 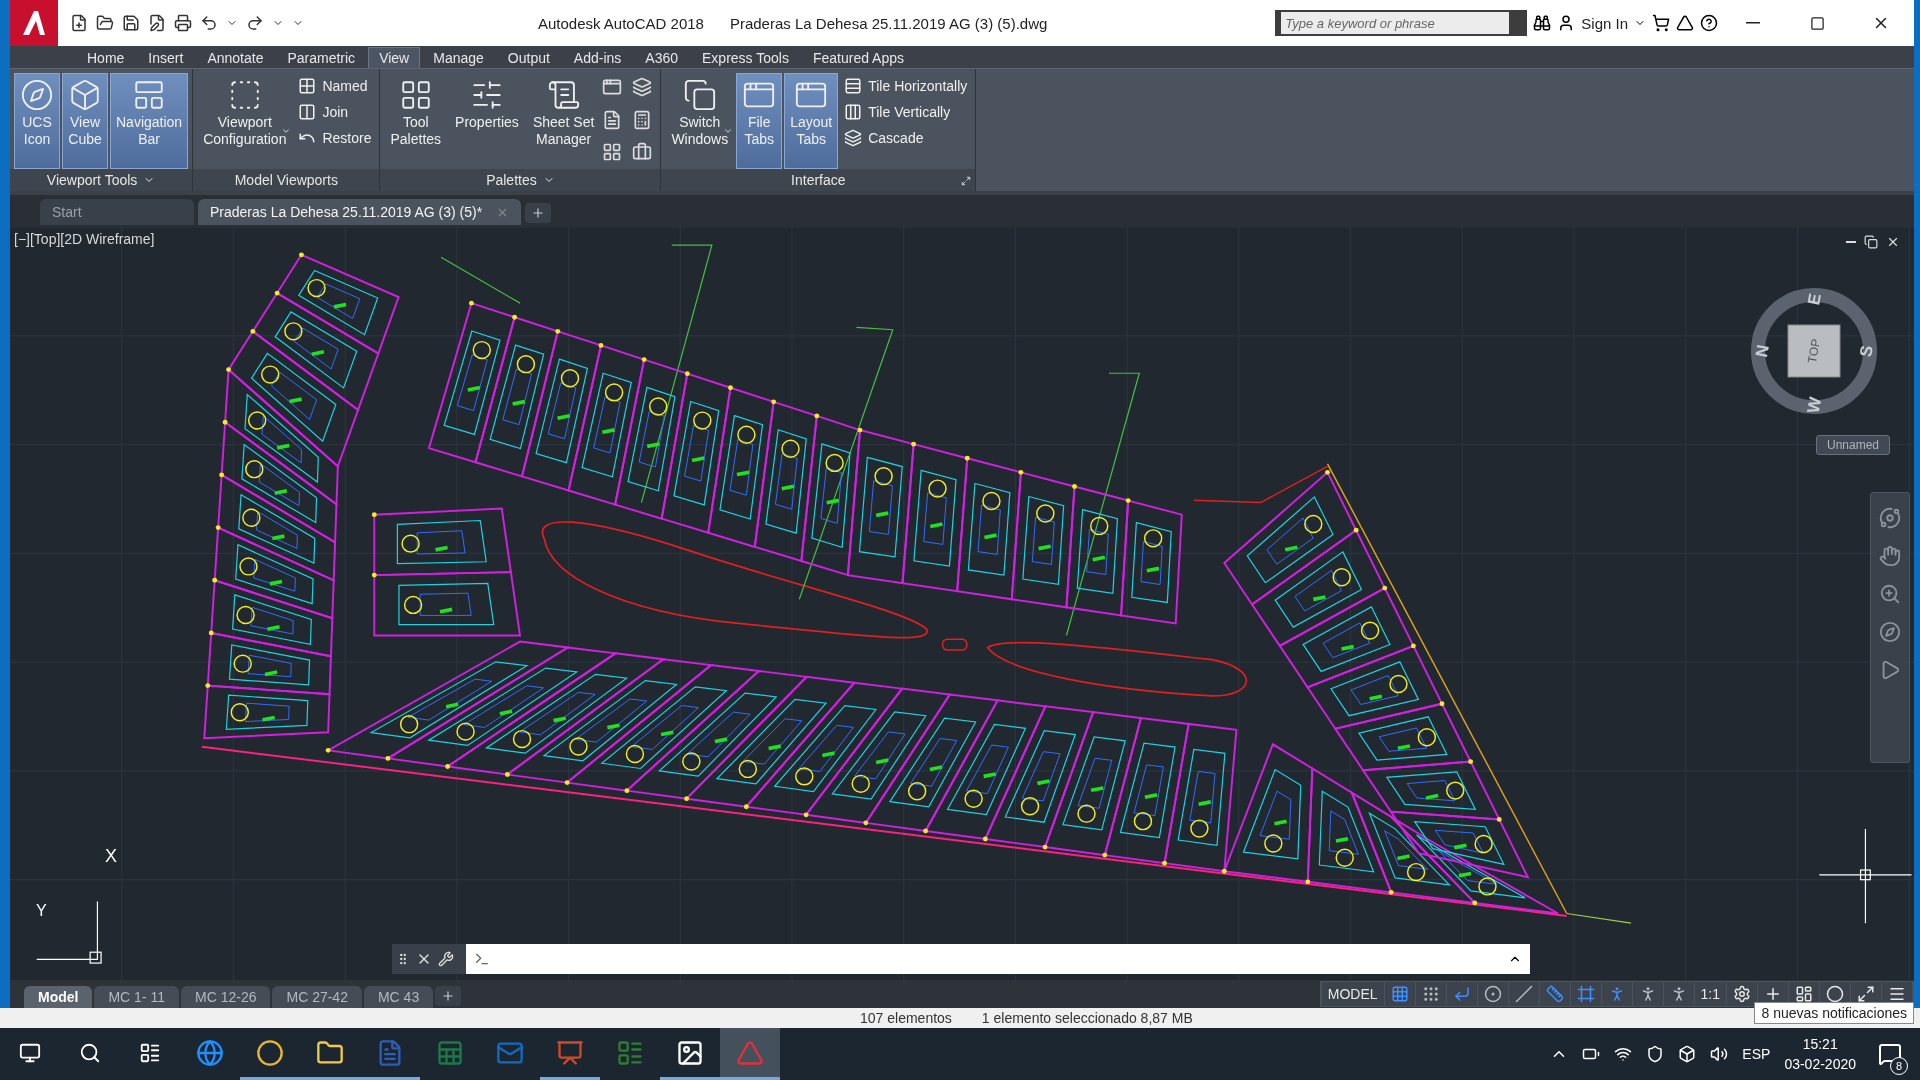 I want to click on viewcube-face-label: TOP, so click(x=1814, y=351).